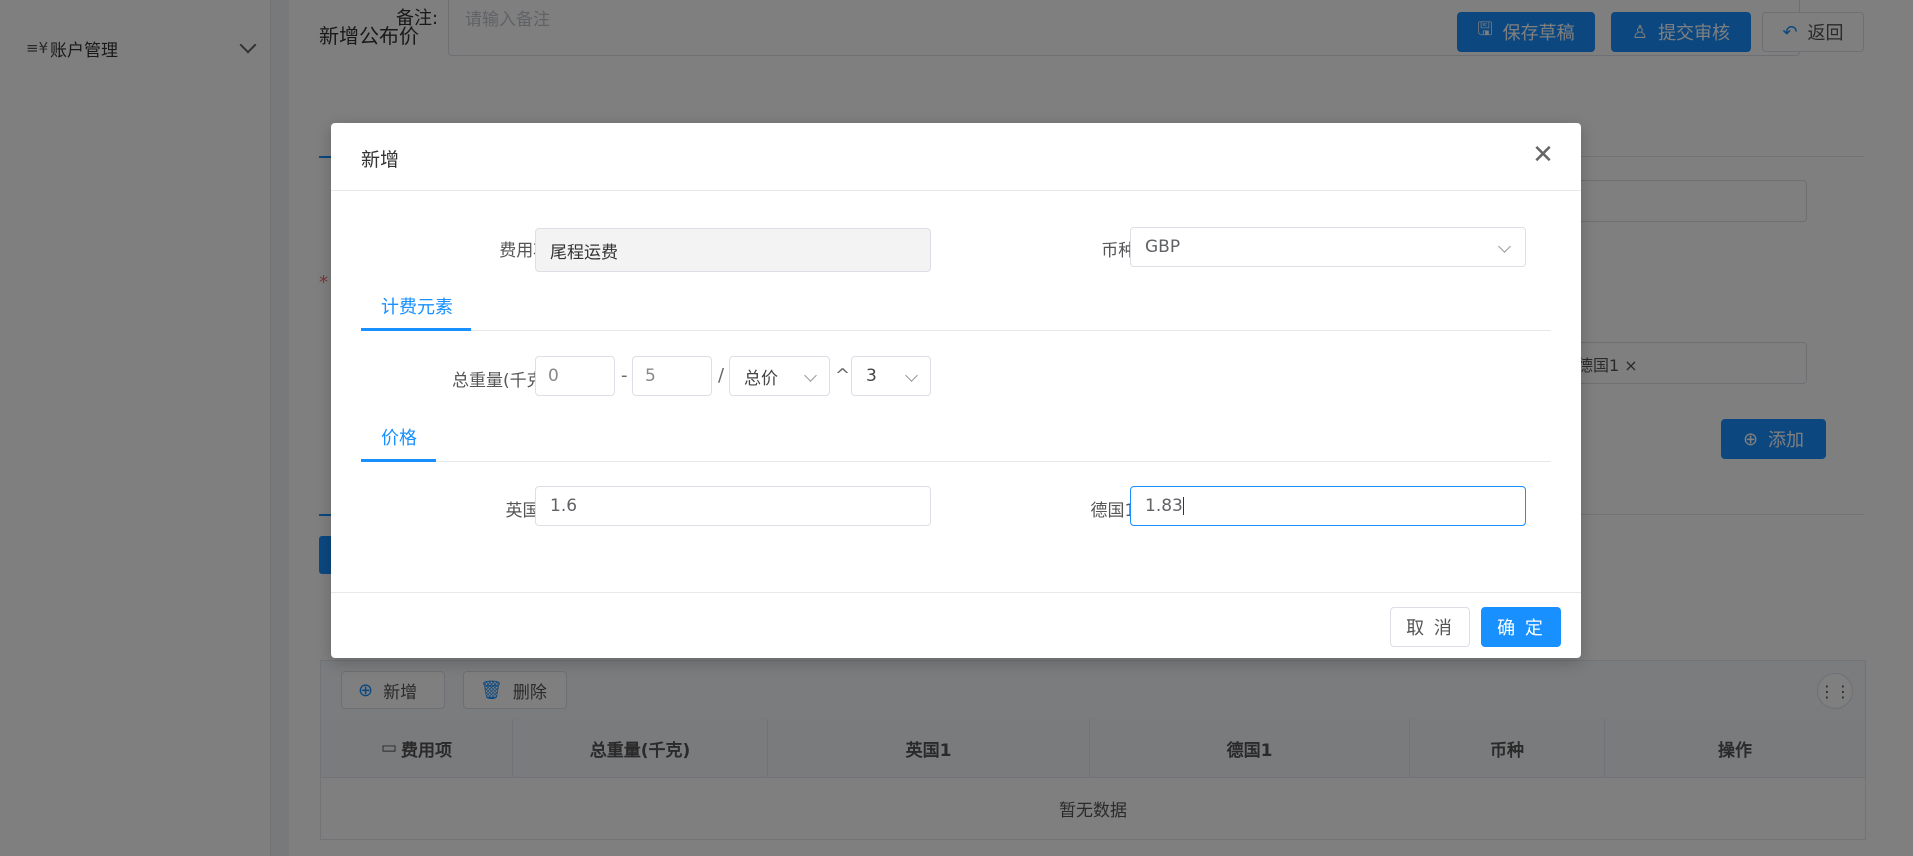 The width and height of the screenshot is (1913, 856). What do you see at coordinates (761, 378) in the screenshot?
I see `price-basis-value: 总价` at bounding box center [761, 378].